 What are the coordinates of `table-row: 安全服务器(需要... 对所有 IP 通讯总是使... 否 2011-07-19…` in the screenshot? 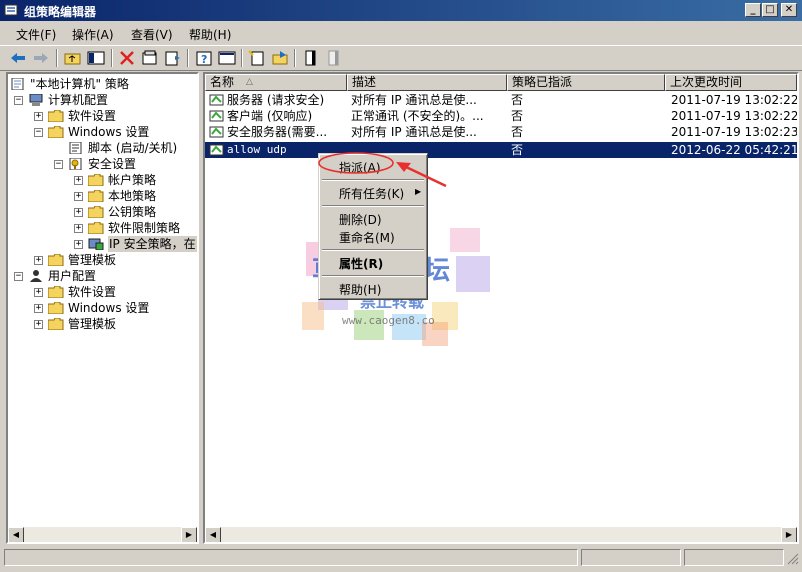 It's located at (501, 132).